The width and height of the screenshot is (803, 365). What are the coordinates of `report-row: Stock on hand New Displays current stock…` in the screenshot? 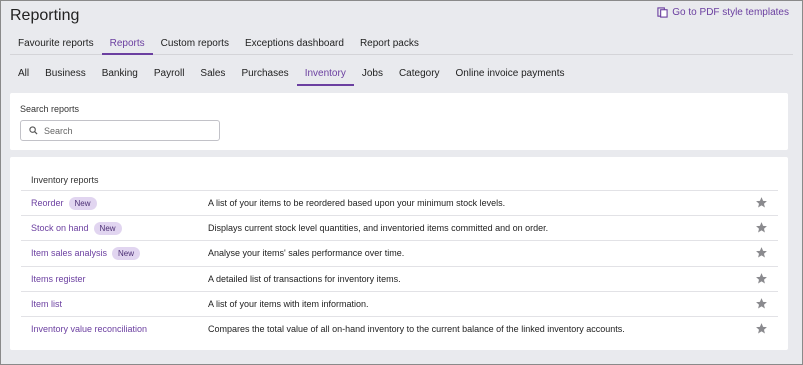 It's located at (399, 227).